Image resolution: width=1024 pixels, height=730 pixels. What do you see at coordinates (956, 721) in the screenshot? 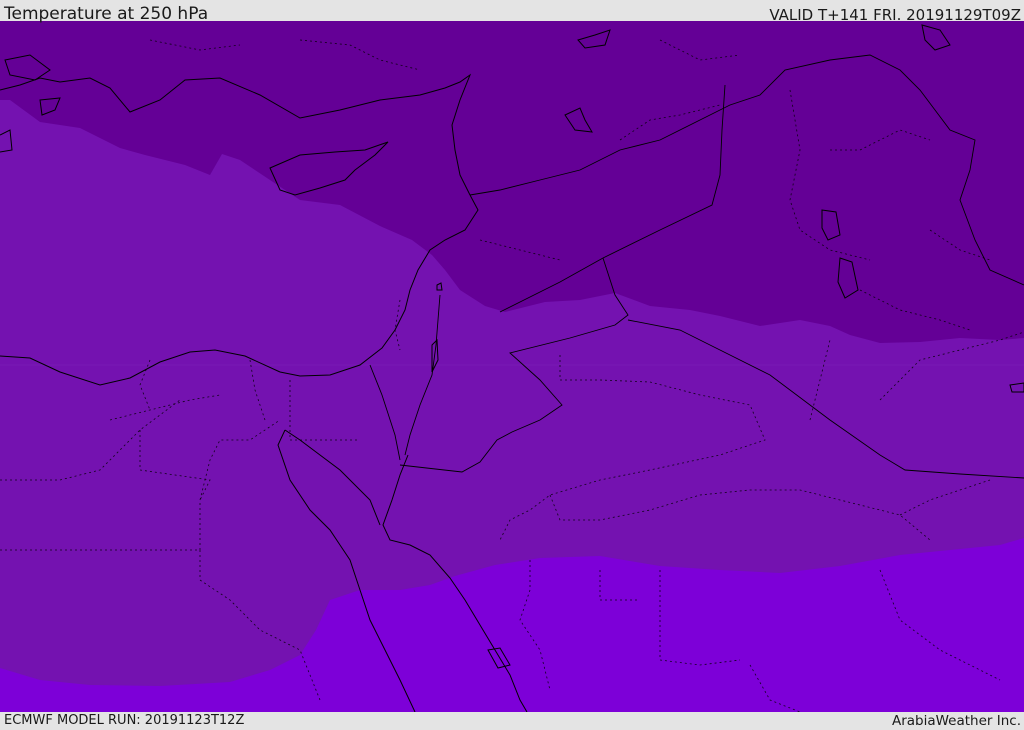
I see `provider-credit: ArabiaWeather Inc.` at bounding box center [956, 721].